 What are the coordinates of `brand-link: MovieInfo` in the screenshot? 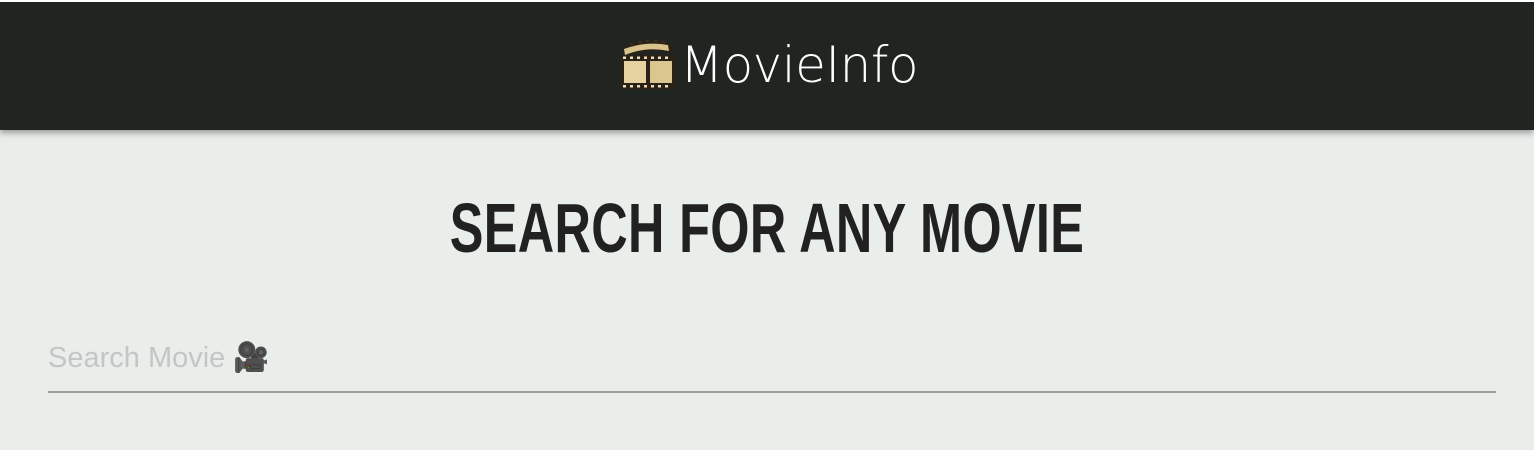 It's located at (767, 65).